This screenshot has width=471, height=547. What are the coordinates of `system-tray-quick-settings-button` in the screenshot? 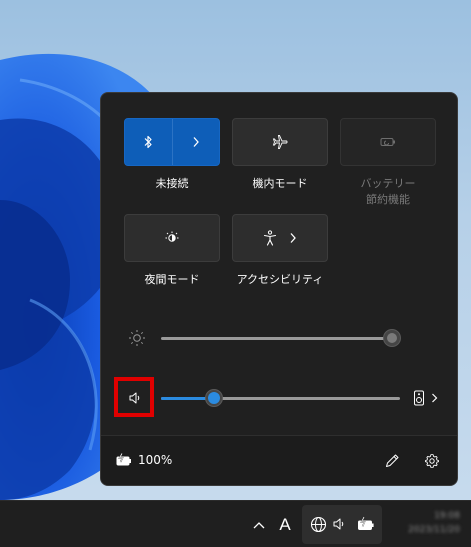 It's located at (342, 524).